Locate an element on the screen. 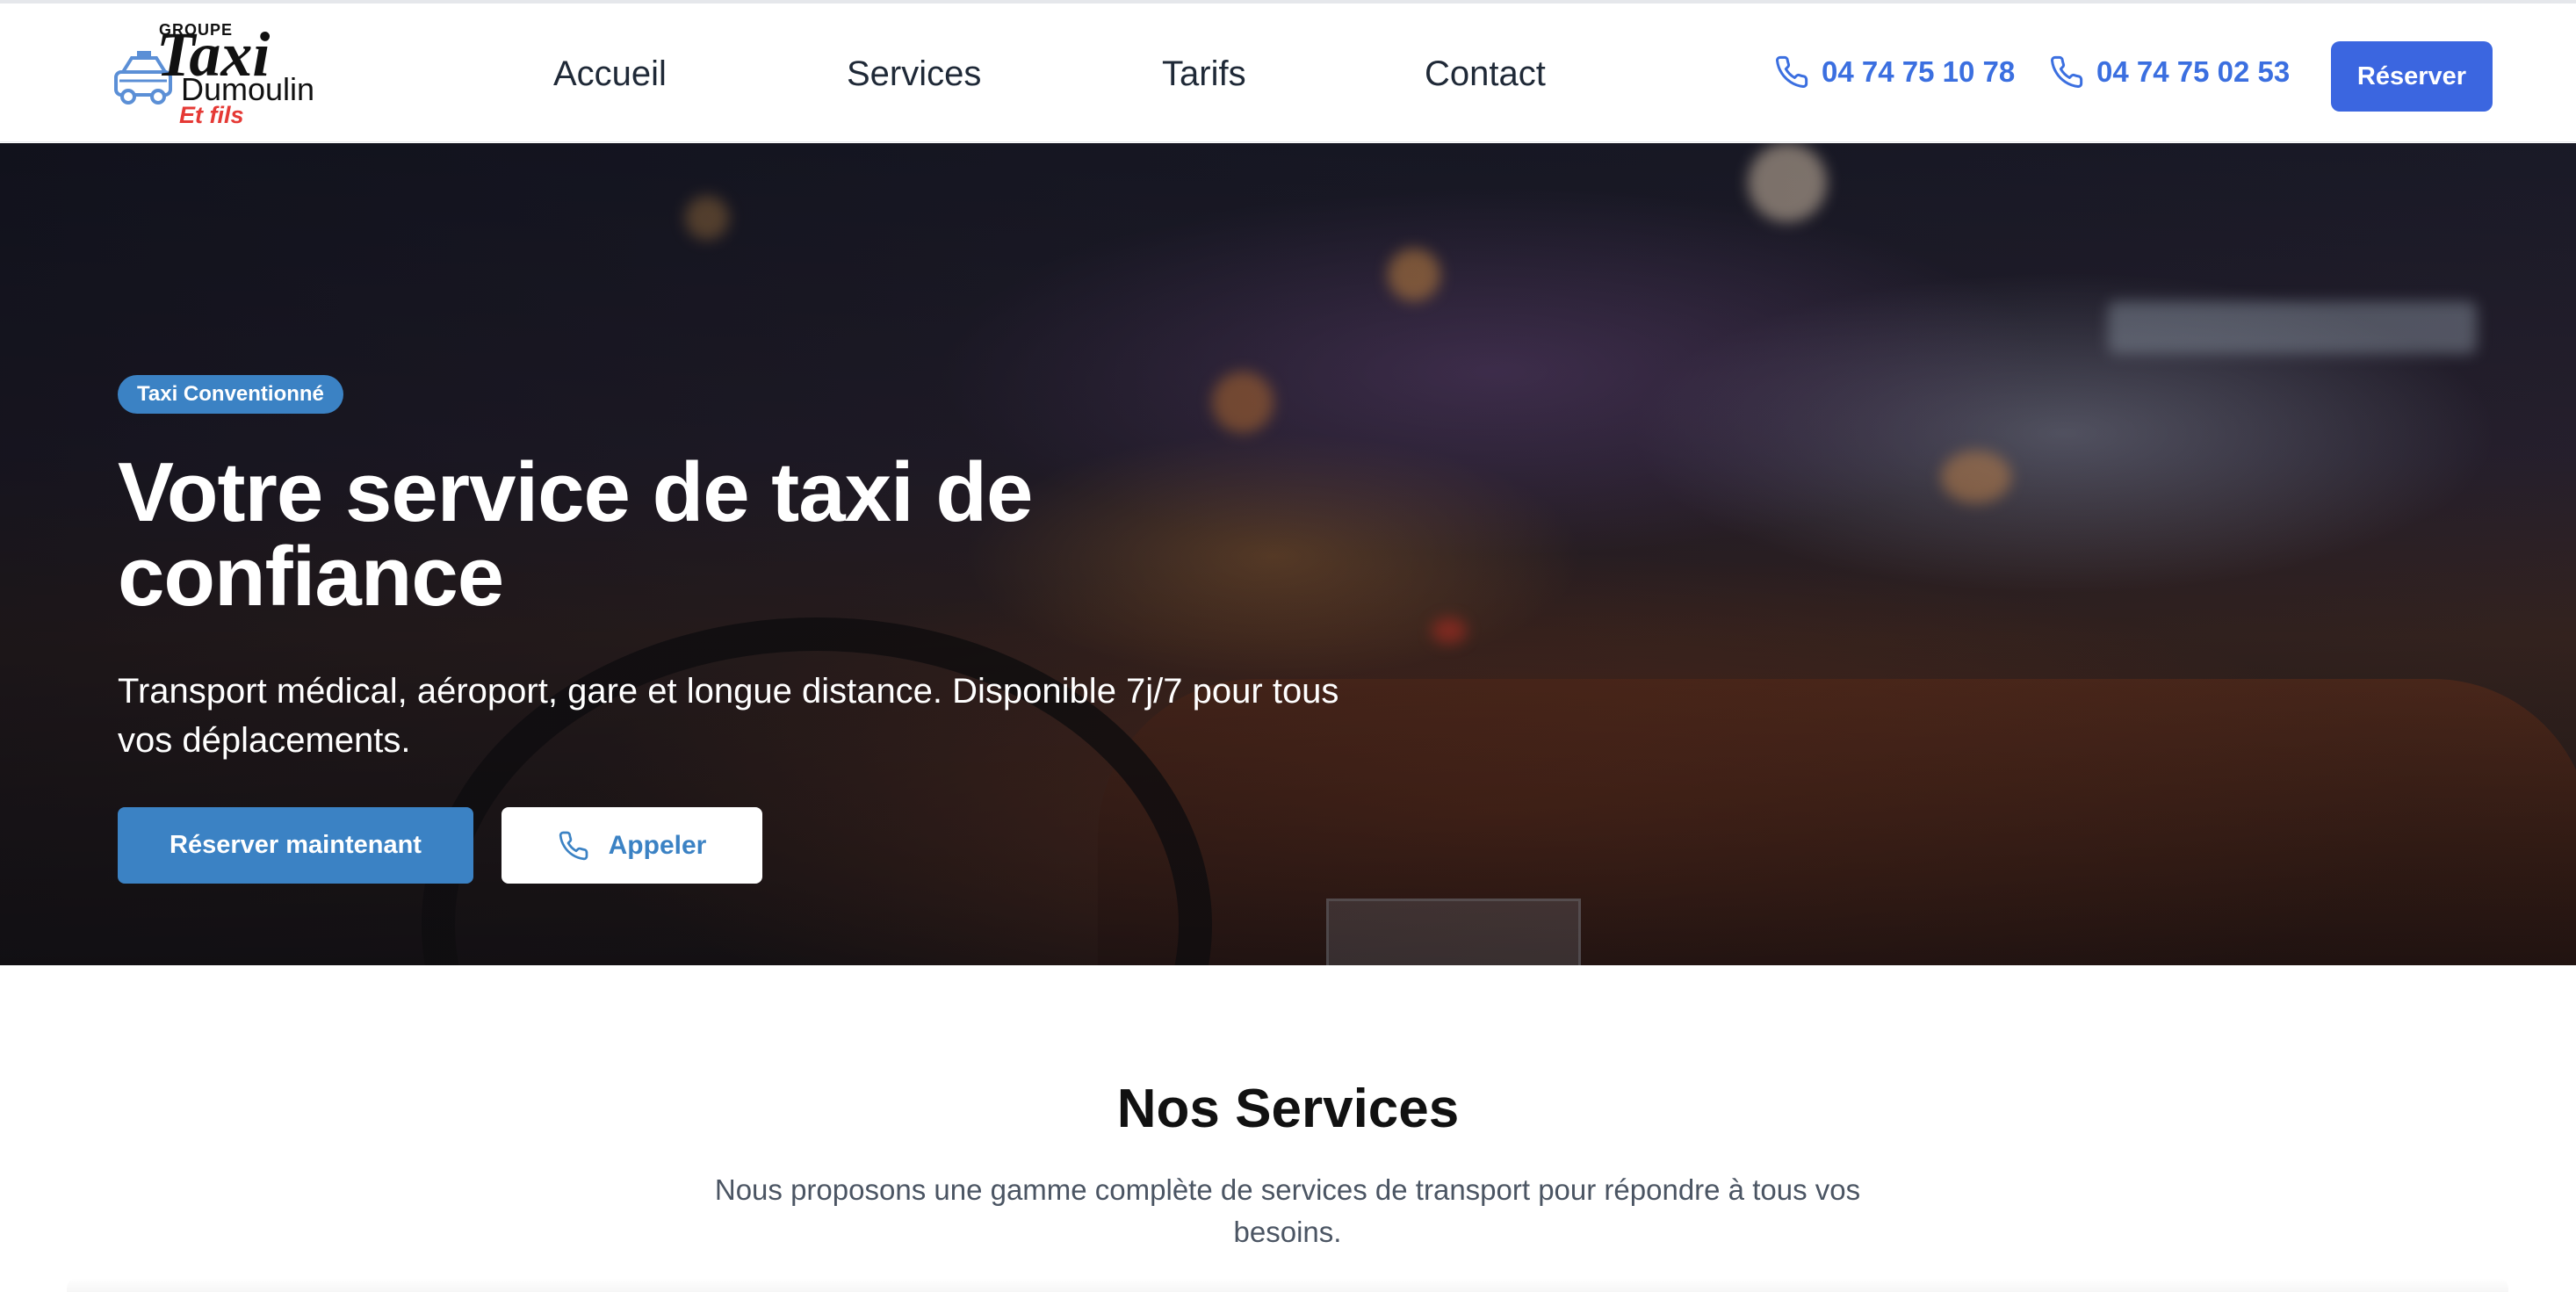 This screenshot has height=1292, width=2576. reserve-now-button: Réserver maintenant is located at coordinates (295, 845).